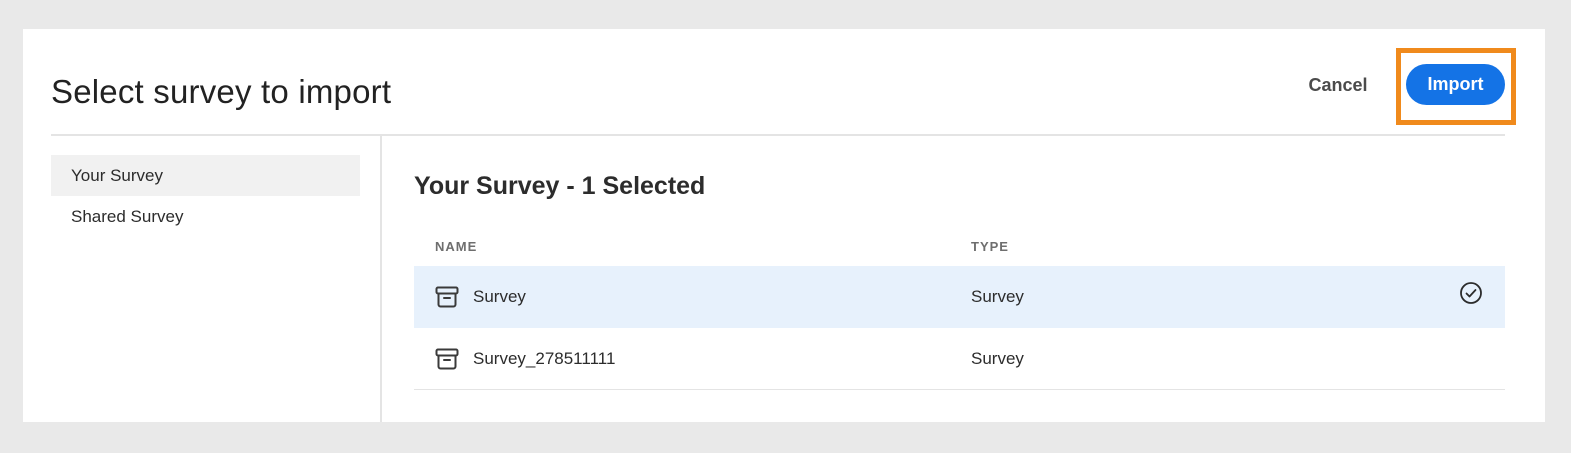 Image resolution: width=1571 pixels, height=453 pixels. Describe the element at coordinates (221, 91) in the screenshot. I see `dialog-title: Select survey to import` at that location.